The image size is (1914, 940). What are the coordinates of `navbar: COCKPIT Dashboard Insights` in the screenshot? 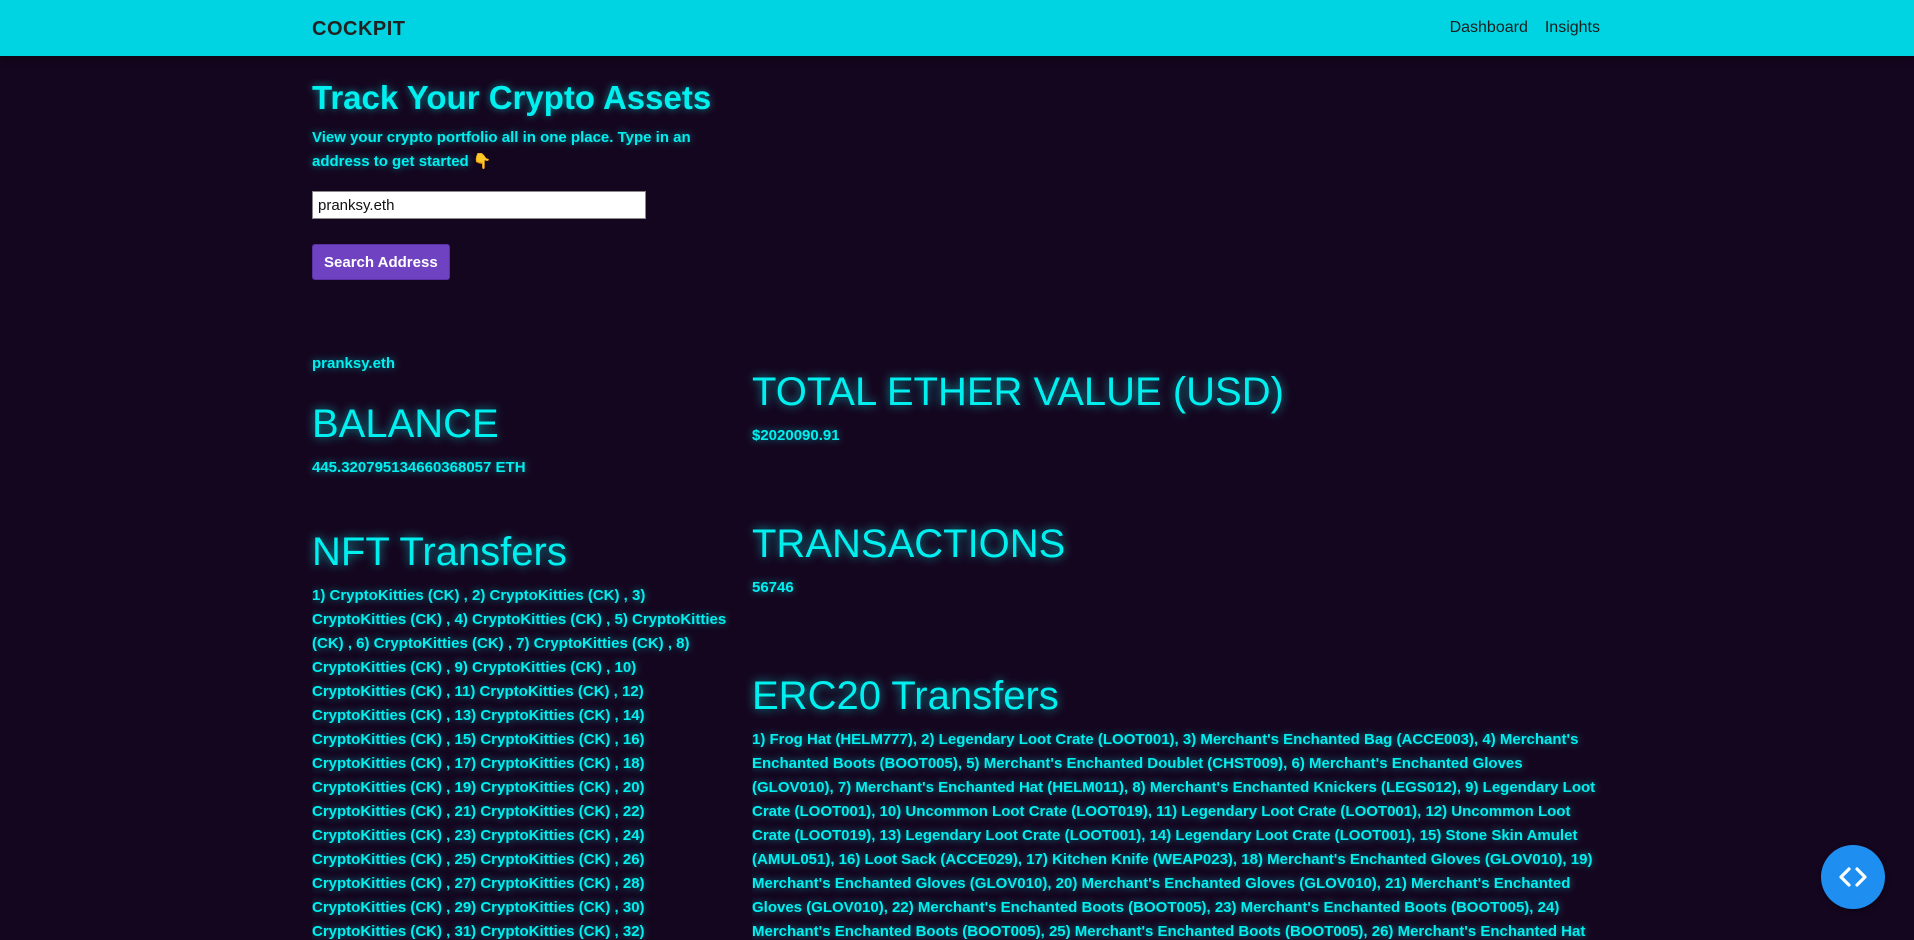 It's located at (957, 28).